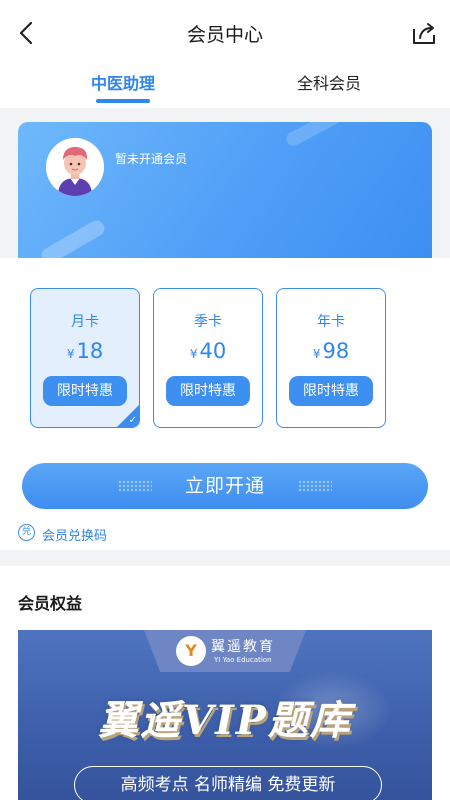 This screenshot has height=800, width=450. Describe the element at coordinates (336, 351) in the screenshot. I see `price-value: 98` at that location.